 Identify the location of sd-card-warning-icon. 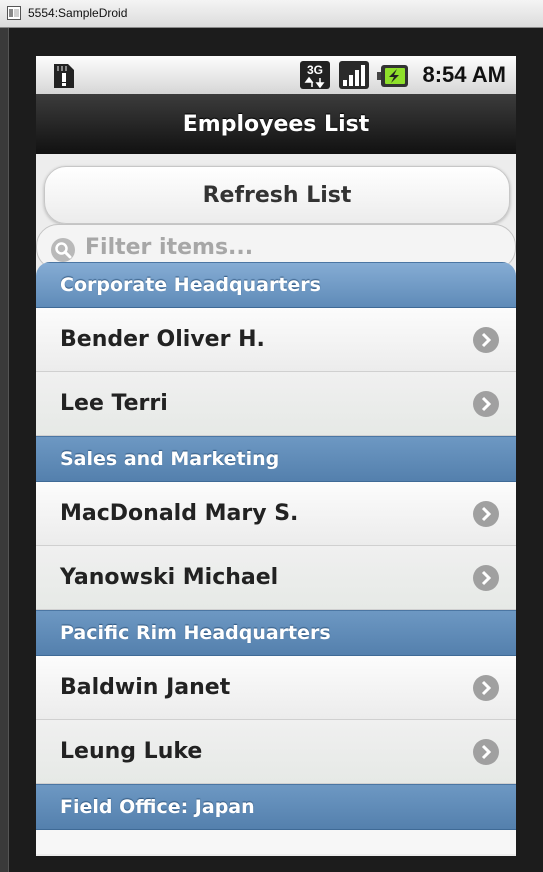
(64, 76).